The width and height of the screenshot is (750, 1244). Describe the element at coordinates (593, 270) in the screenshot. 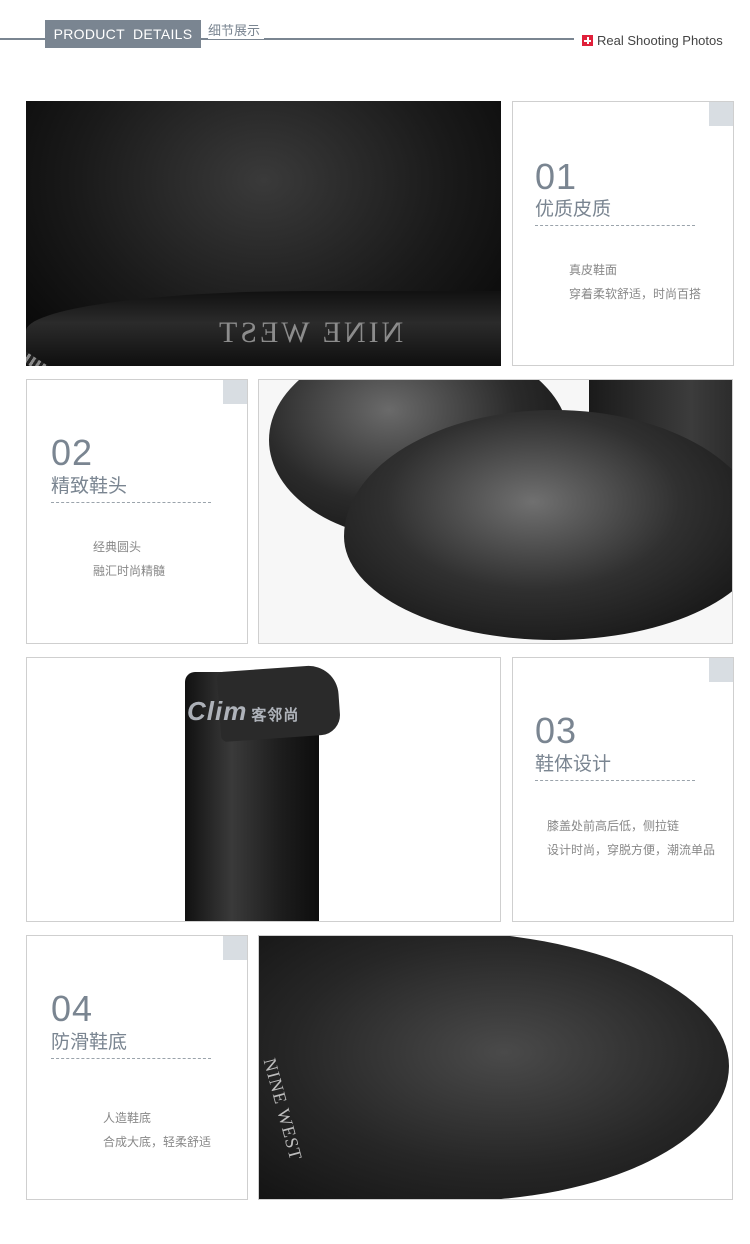

I see `detail-desc-line1: 真皮鞋面` at that location.